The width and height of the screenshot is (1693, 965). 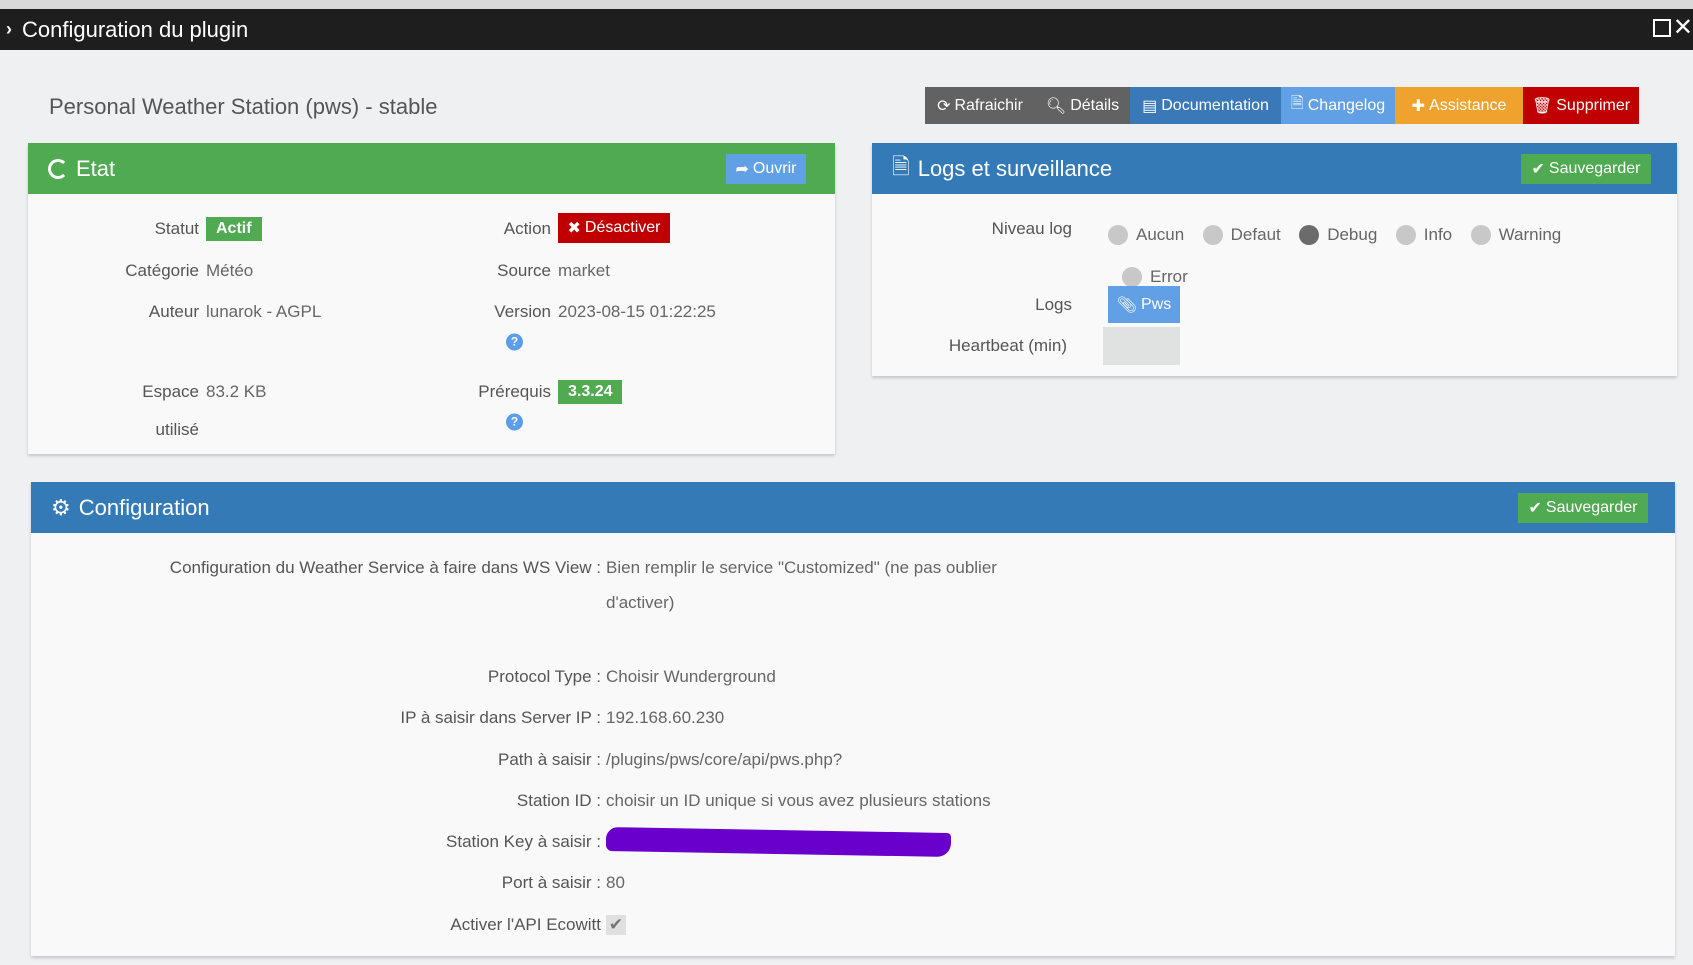 I want to click on radio-debug: Debug, so click(x=1338, y=235).